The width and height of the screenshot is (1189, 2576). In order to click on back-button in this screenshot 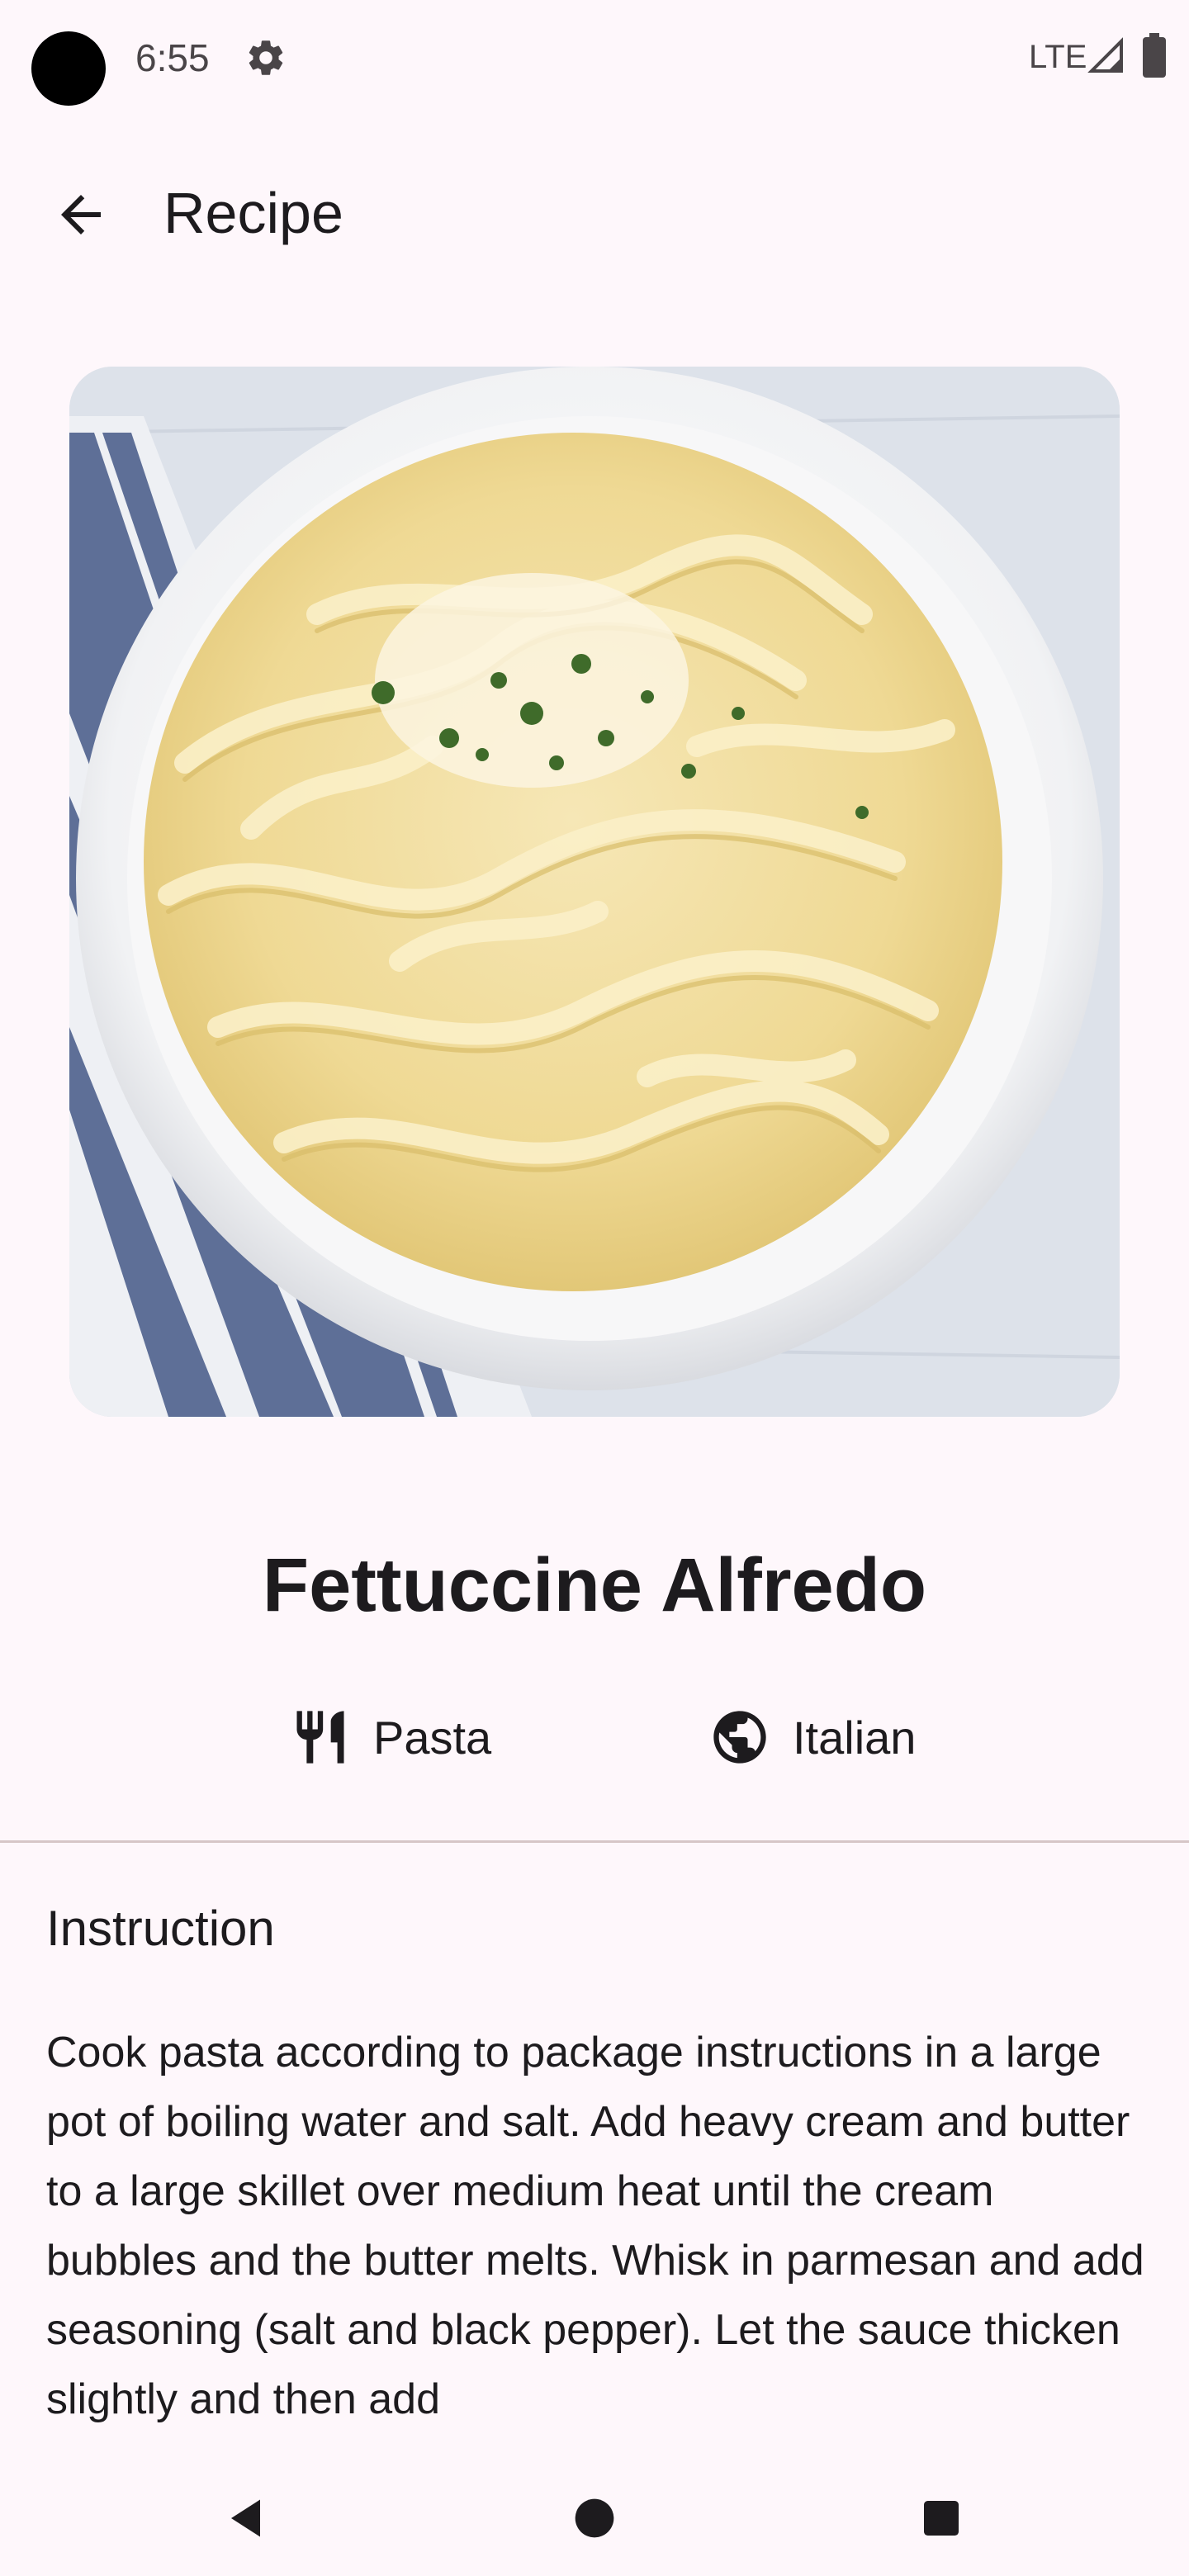, I will do `click(81, 214)`.